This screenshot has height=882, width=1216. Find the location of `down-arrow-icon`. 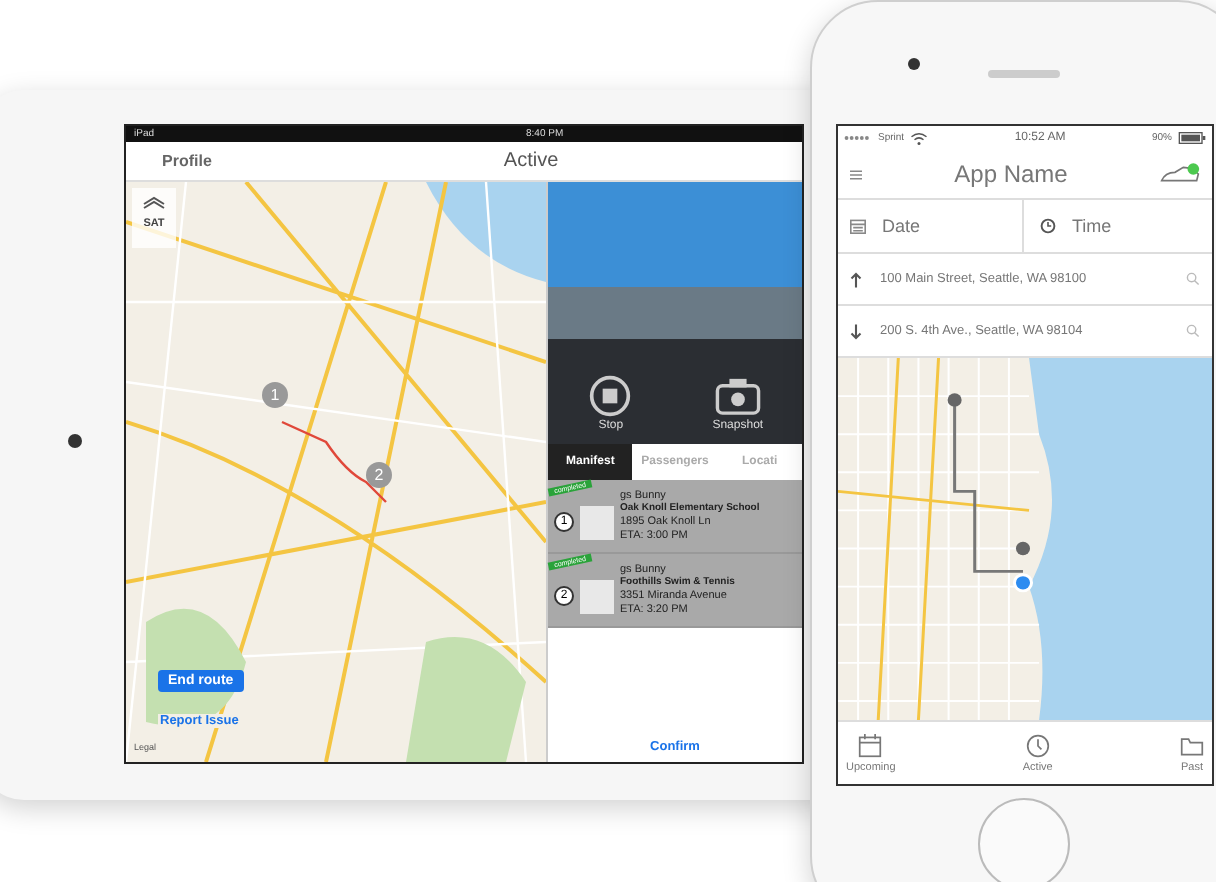

down-arrow-icon is located at coordinates (856, 331).